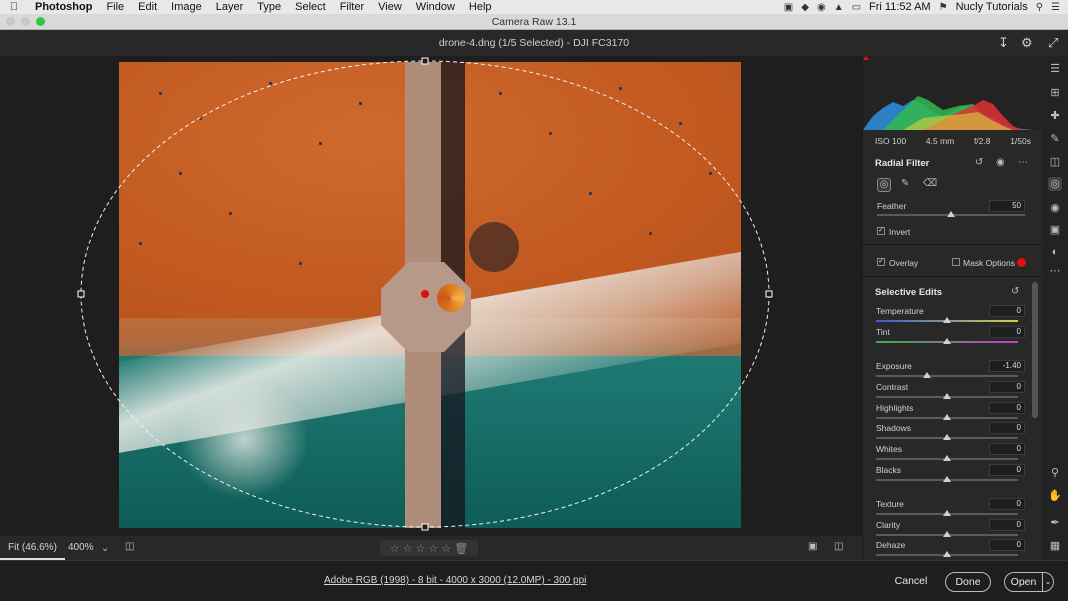  I want to click on more-icon: ⋯, so click(1023, 162).